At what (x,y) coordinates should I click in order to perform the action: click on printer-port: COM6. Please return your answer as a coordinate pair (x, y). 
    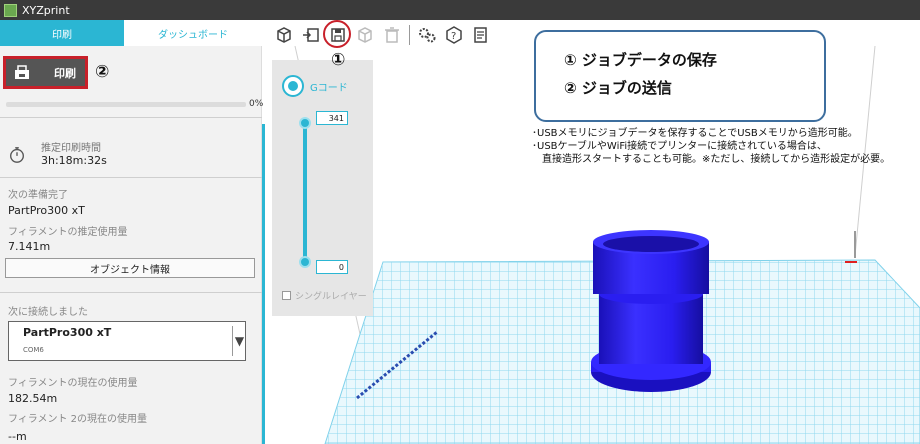
    Looking at the image, I should click on (33, 350).